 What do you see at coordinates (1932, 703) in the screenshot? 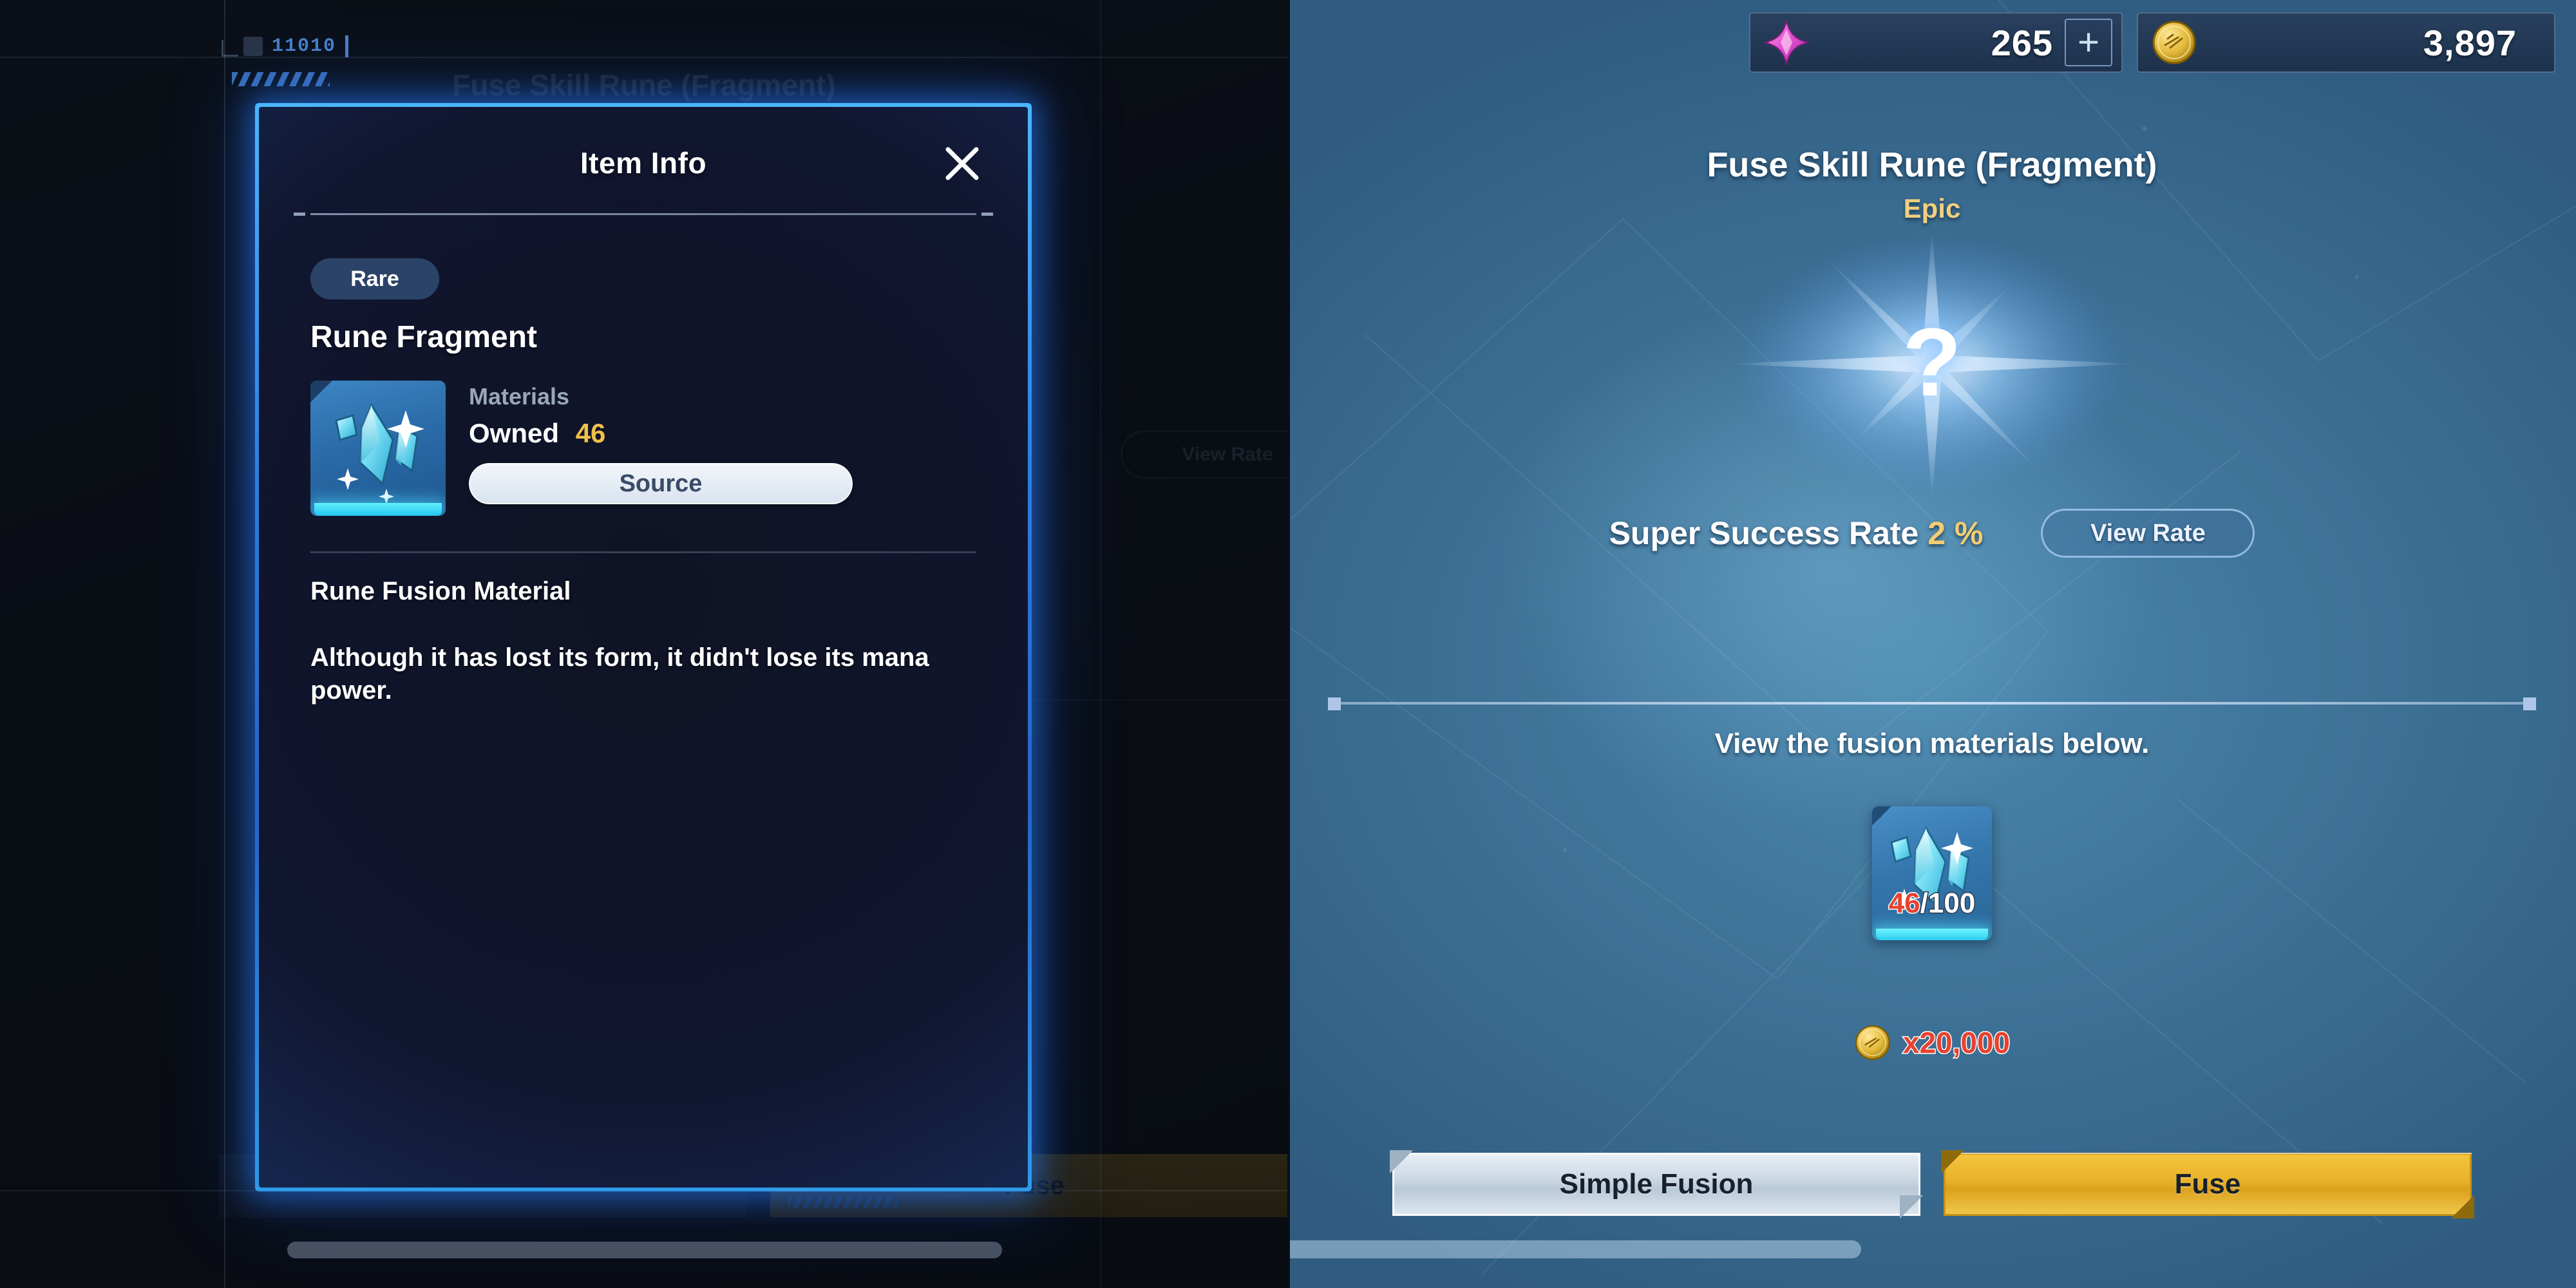
I see `section-divider` at bounding box center [1932, 703].